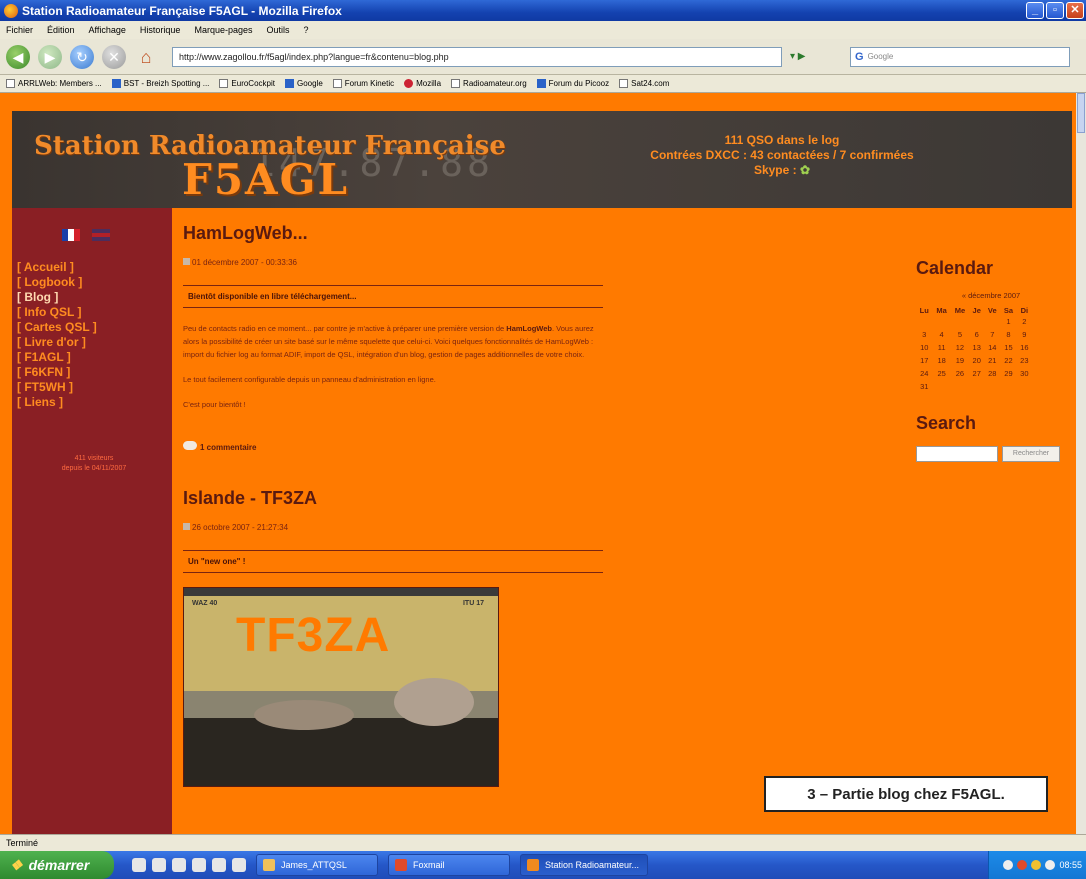  What do you see at coordinates (941, 334) in the screenshot?
I see `calendar-day: 4` at bounding box center [941, 334].